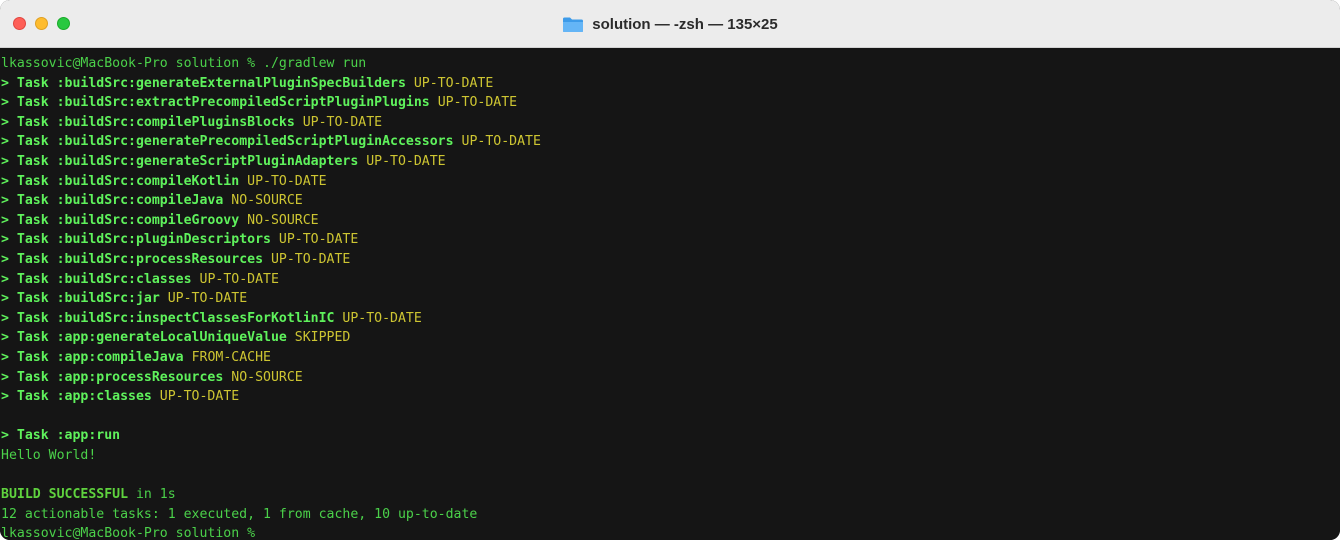  What do you see at coordinates (88, 436) in the screenshot?
I see `task-name: :app:run` at bounding box center [88, 436].